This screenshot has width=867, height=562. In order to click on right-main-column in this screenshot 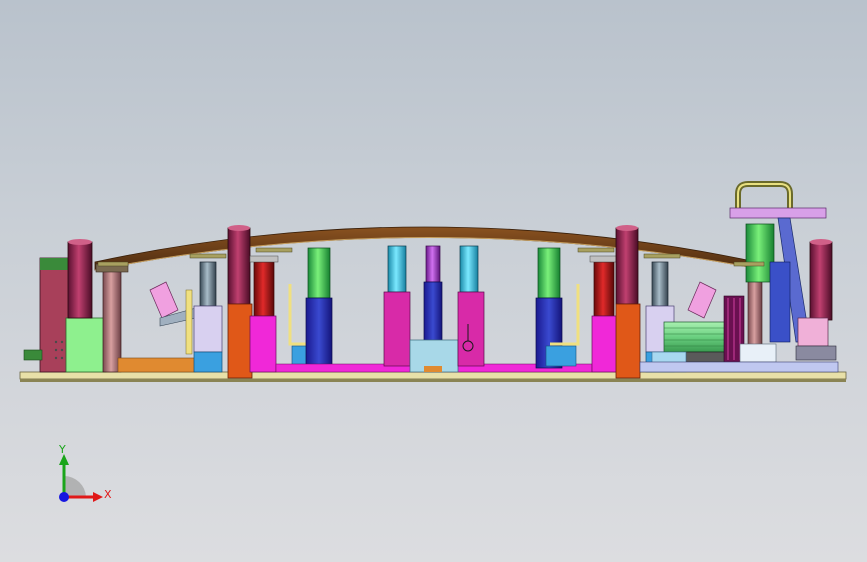, I will do `click(628, 302)`.